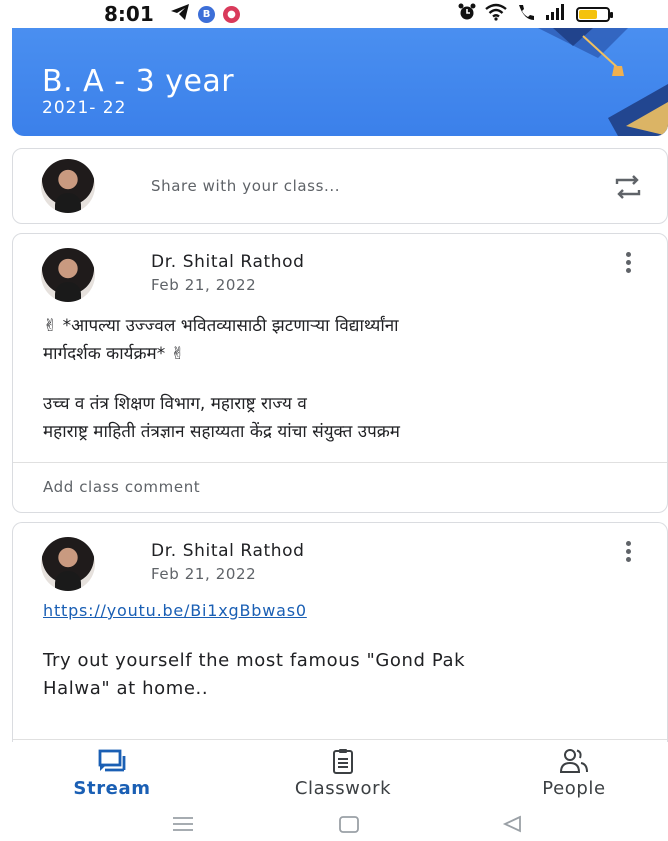  Describe the element at coordinates (603, 82) in the screenshot. I see `graduation-cap-icon` at that location.